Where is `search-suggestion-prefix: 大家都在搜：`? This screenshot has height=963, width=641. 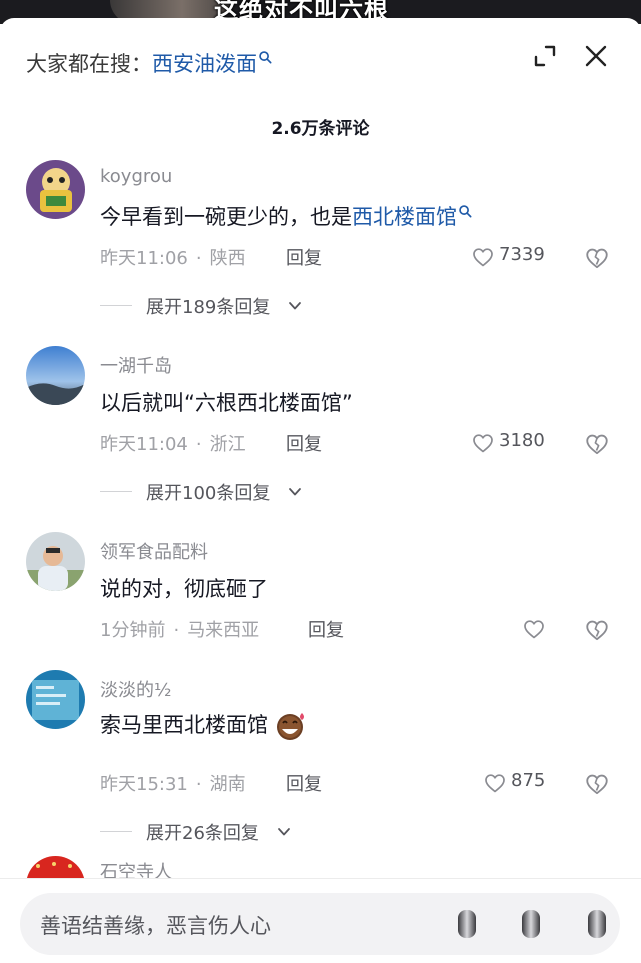 search-suggestion-prefix: 大家都在搜： is located at coordinates (89, 64).